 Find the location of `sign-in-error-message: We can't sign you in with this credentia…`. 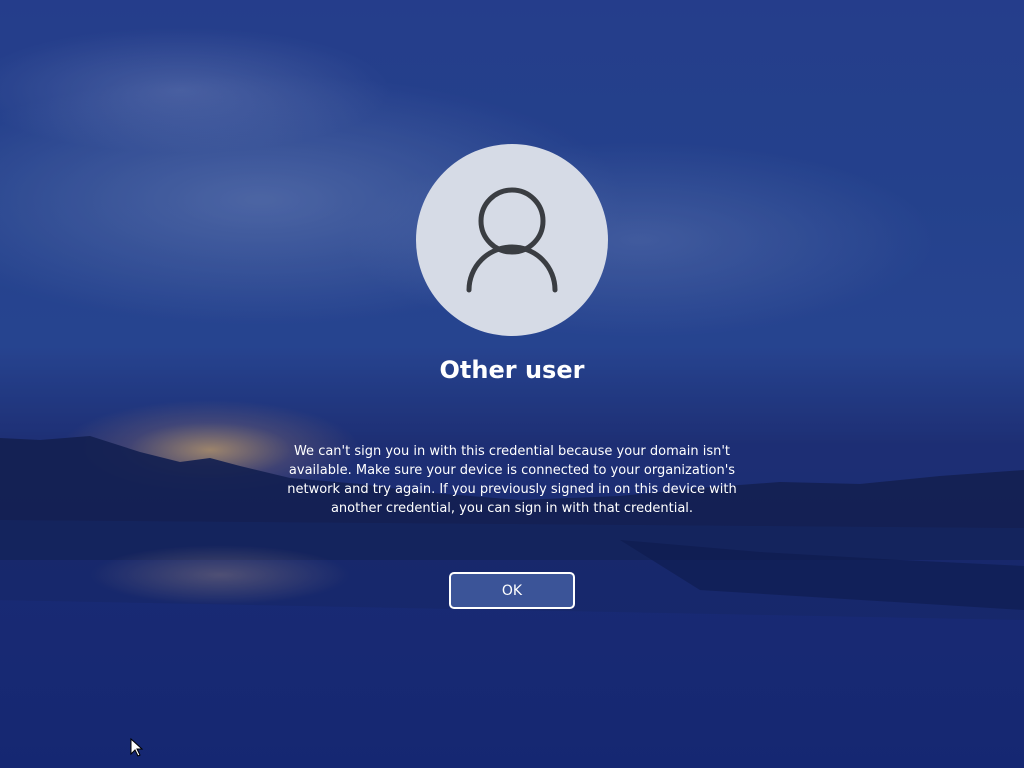

sign-in-error-message: We can't sign you in with this credentia… is located at coordinates (512, 480).